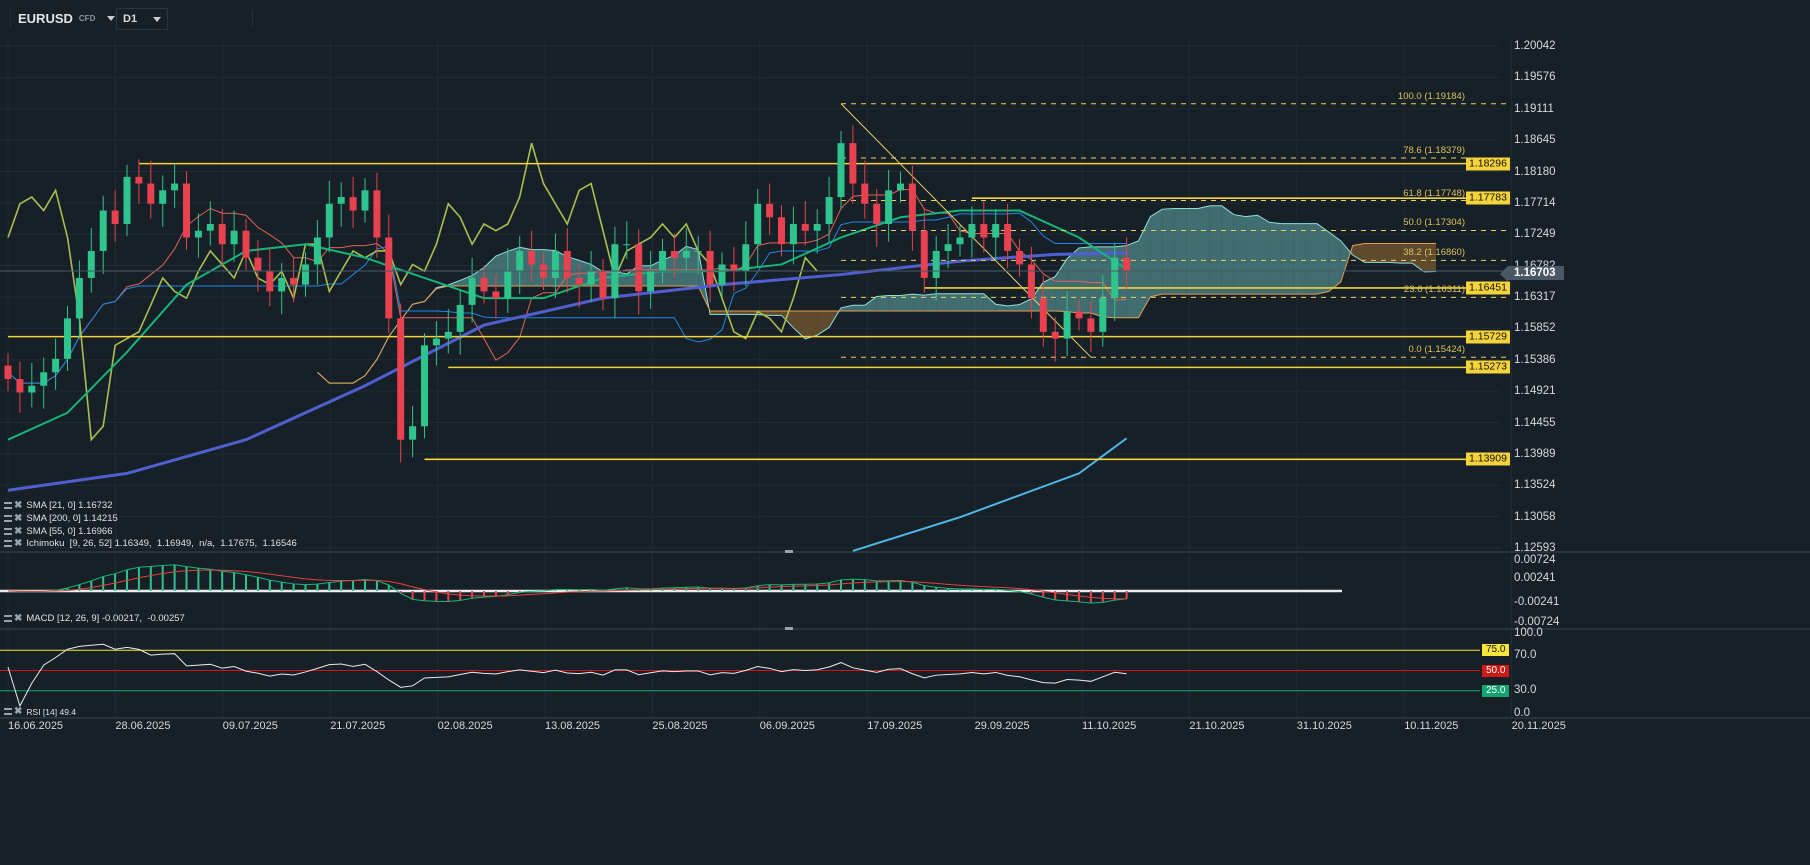  What do you see at coordinates (1535, 391) in the screenshot?
I see `price-tick-label: 1.14921` at bounding box center [1535, 391].